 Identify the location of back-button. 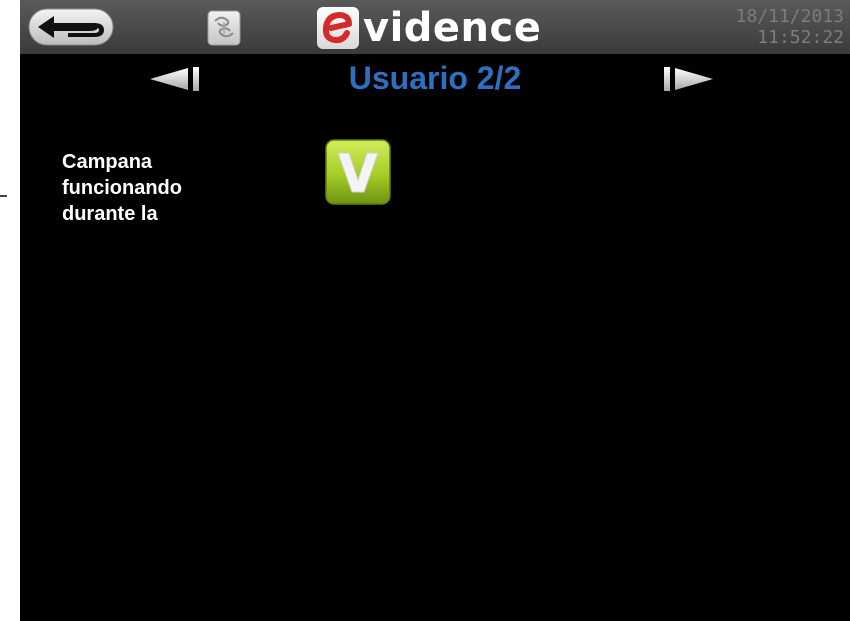
(71, 27).